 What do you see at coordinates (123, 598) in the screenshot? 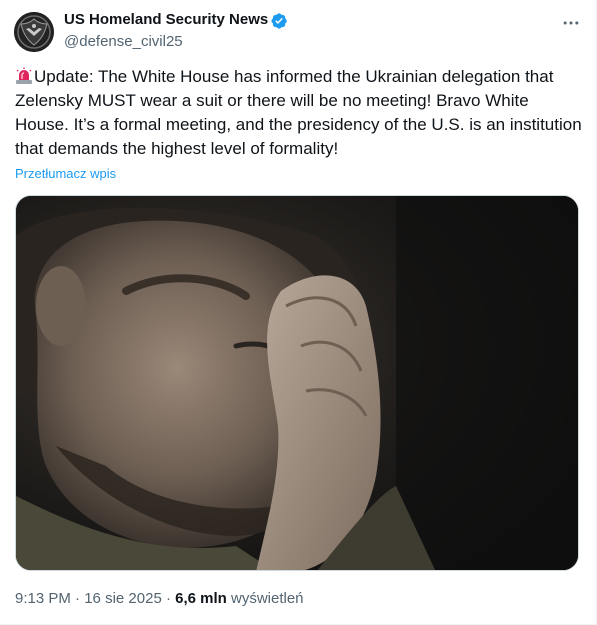
I see `tweet-date: 16 sie 2025` at bounding box center [123, 598].